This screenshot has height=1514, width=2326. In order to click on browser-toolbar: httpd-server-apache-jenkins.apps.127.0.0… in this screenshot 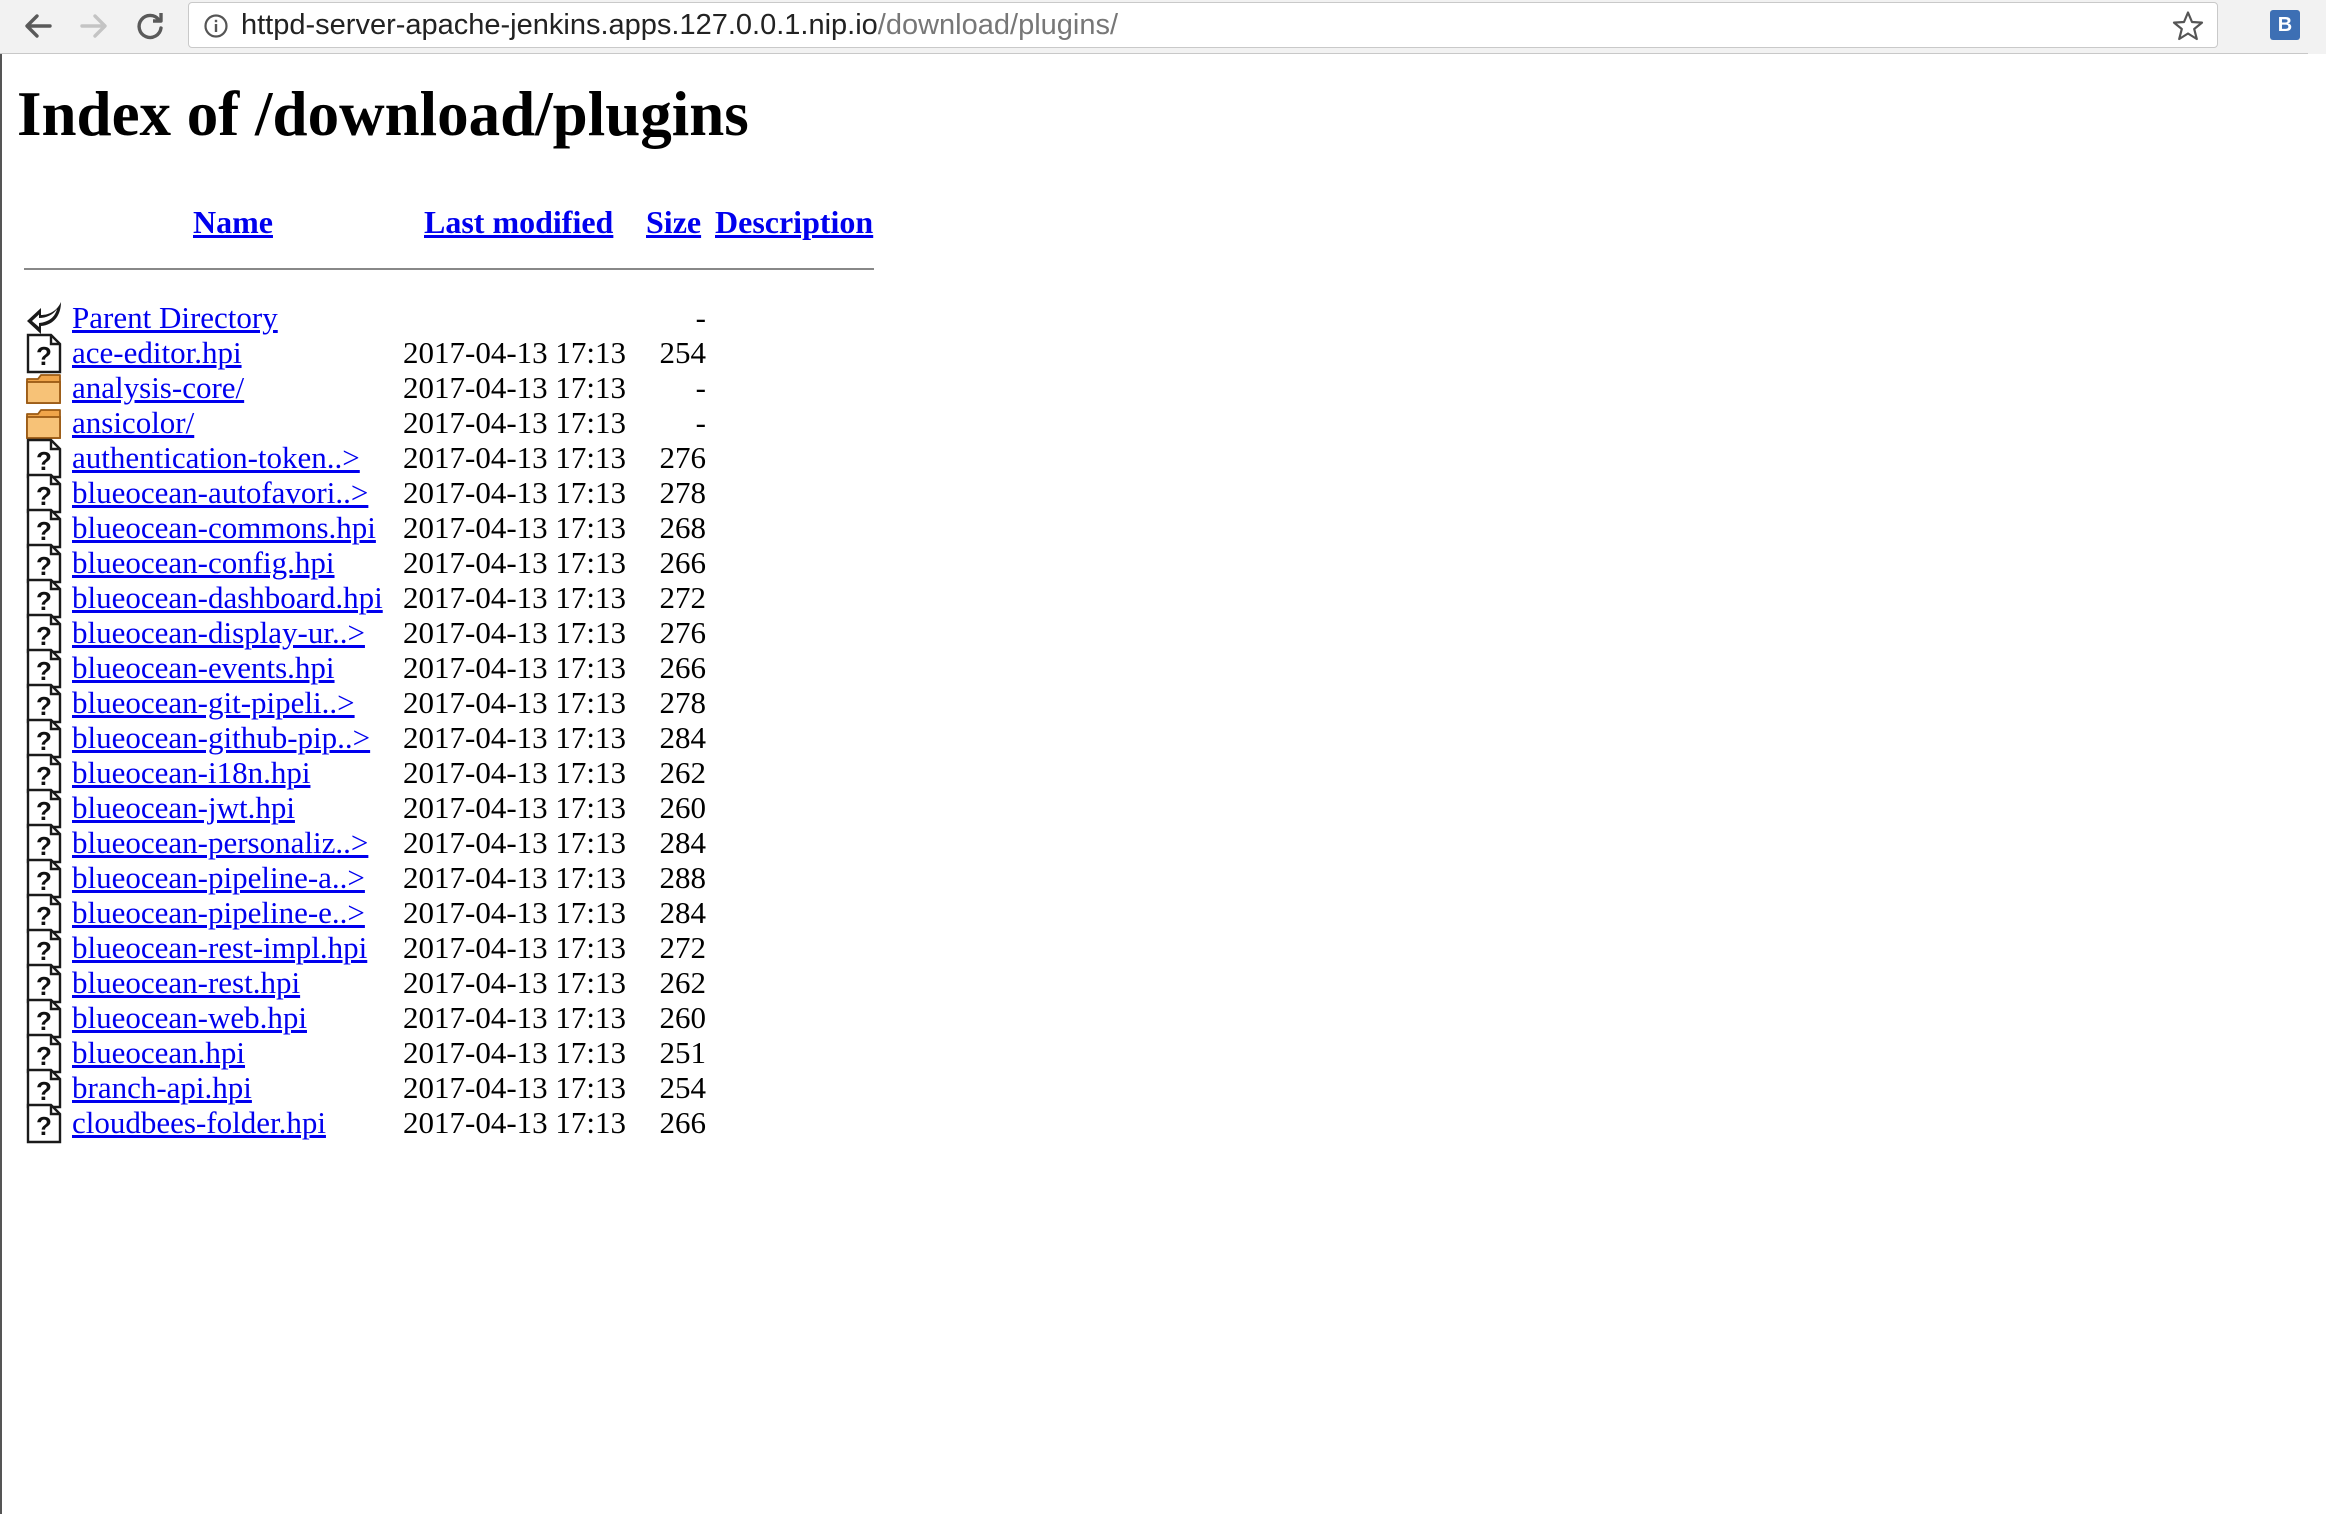, I will do `click(1163, 27)`.